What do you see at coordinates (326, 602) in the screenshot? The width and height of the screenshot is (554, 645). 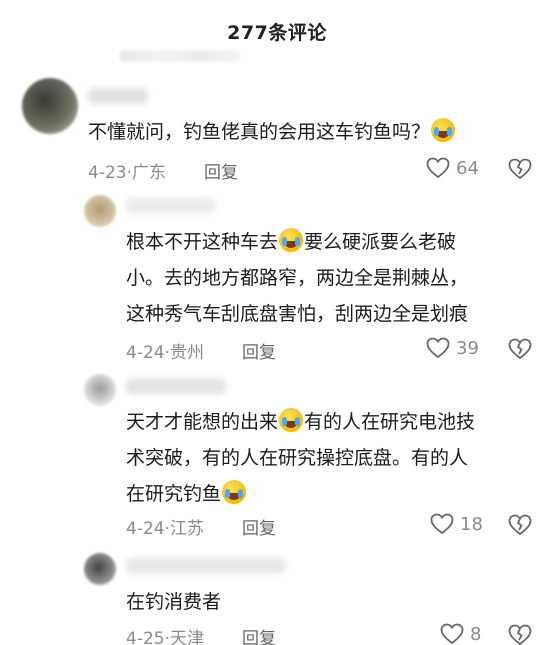 I see `comment-text: 在钓消费者` at bounding box center [326, 602].